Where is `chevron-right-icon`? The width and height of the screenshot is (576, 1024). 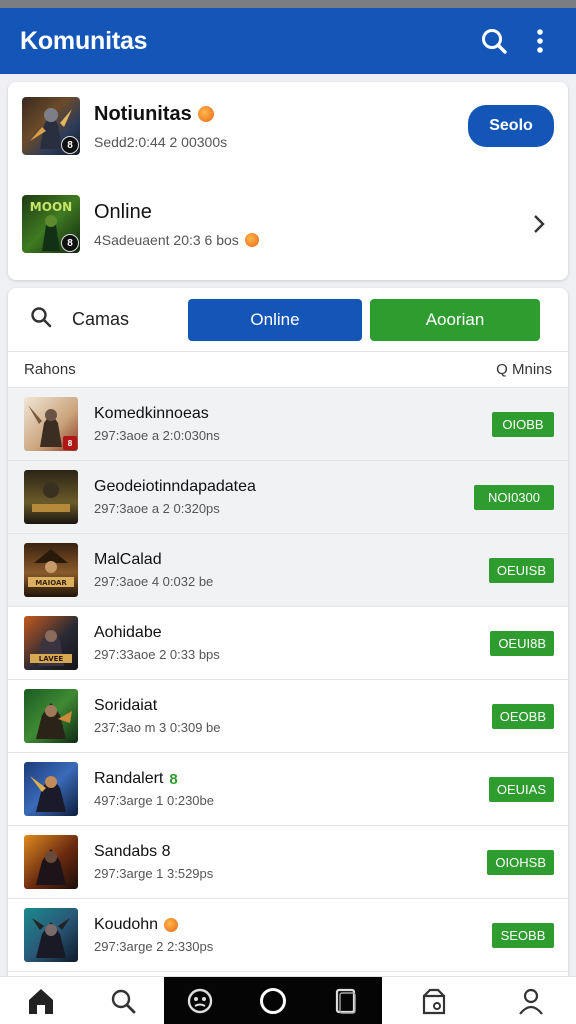
chevron-right-icon is located at coordinates (539, 224).